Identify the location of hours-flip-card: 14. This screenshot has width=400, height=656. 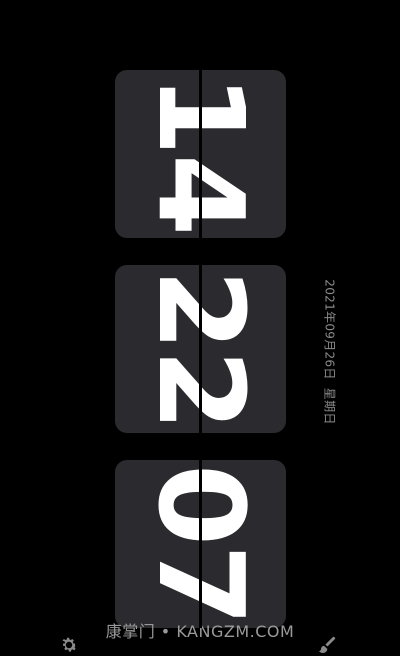
(200, 154).